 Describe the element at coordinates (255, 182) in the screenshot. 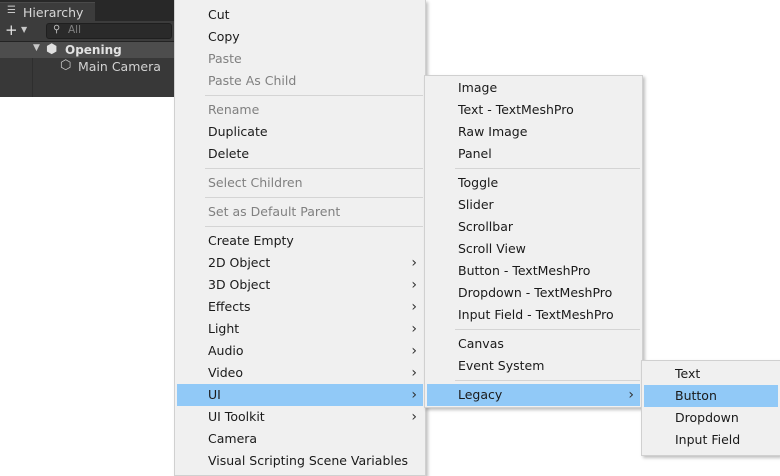

I see `menu-item-label: Select Children` at that location.